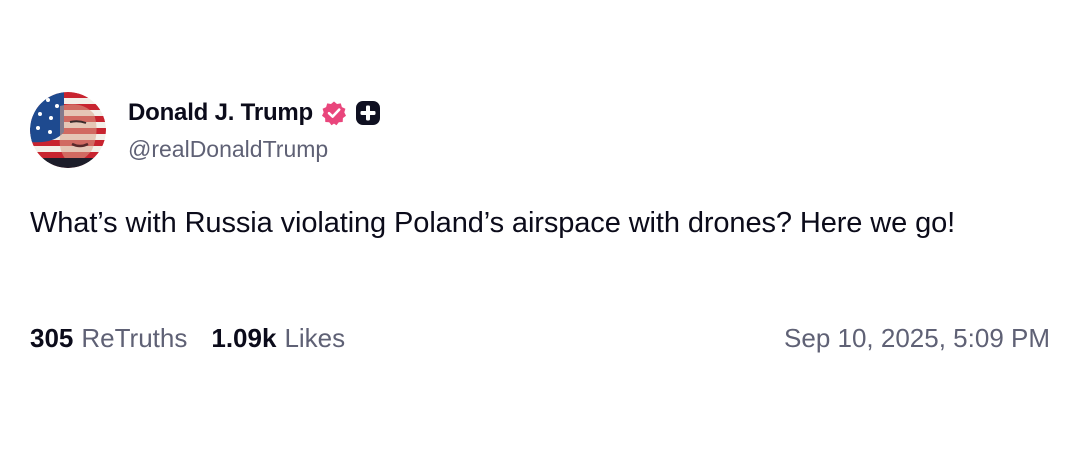 The height and width of the screenshot is (464, 1080). I want to click on retruths-label: ReTruths, so click(134, 337).